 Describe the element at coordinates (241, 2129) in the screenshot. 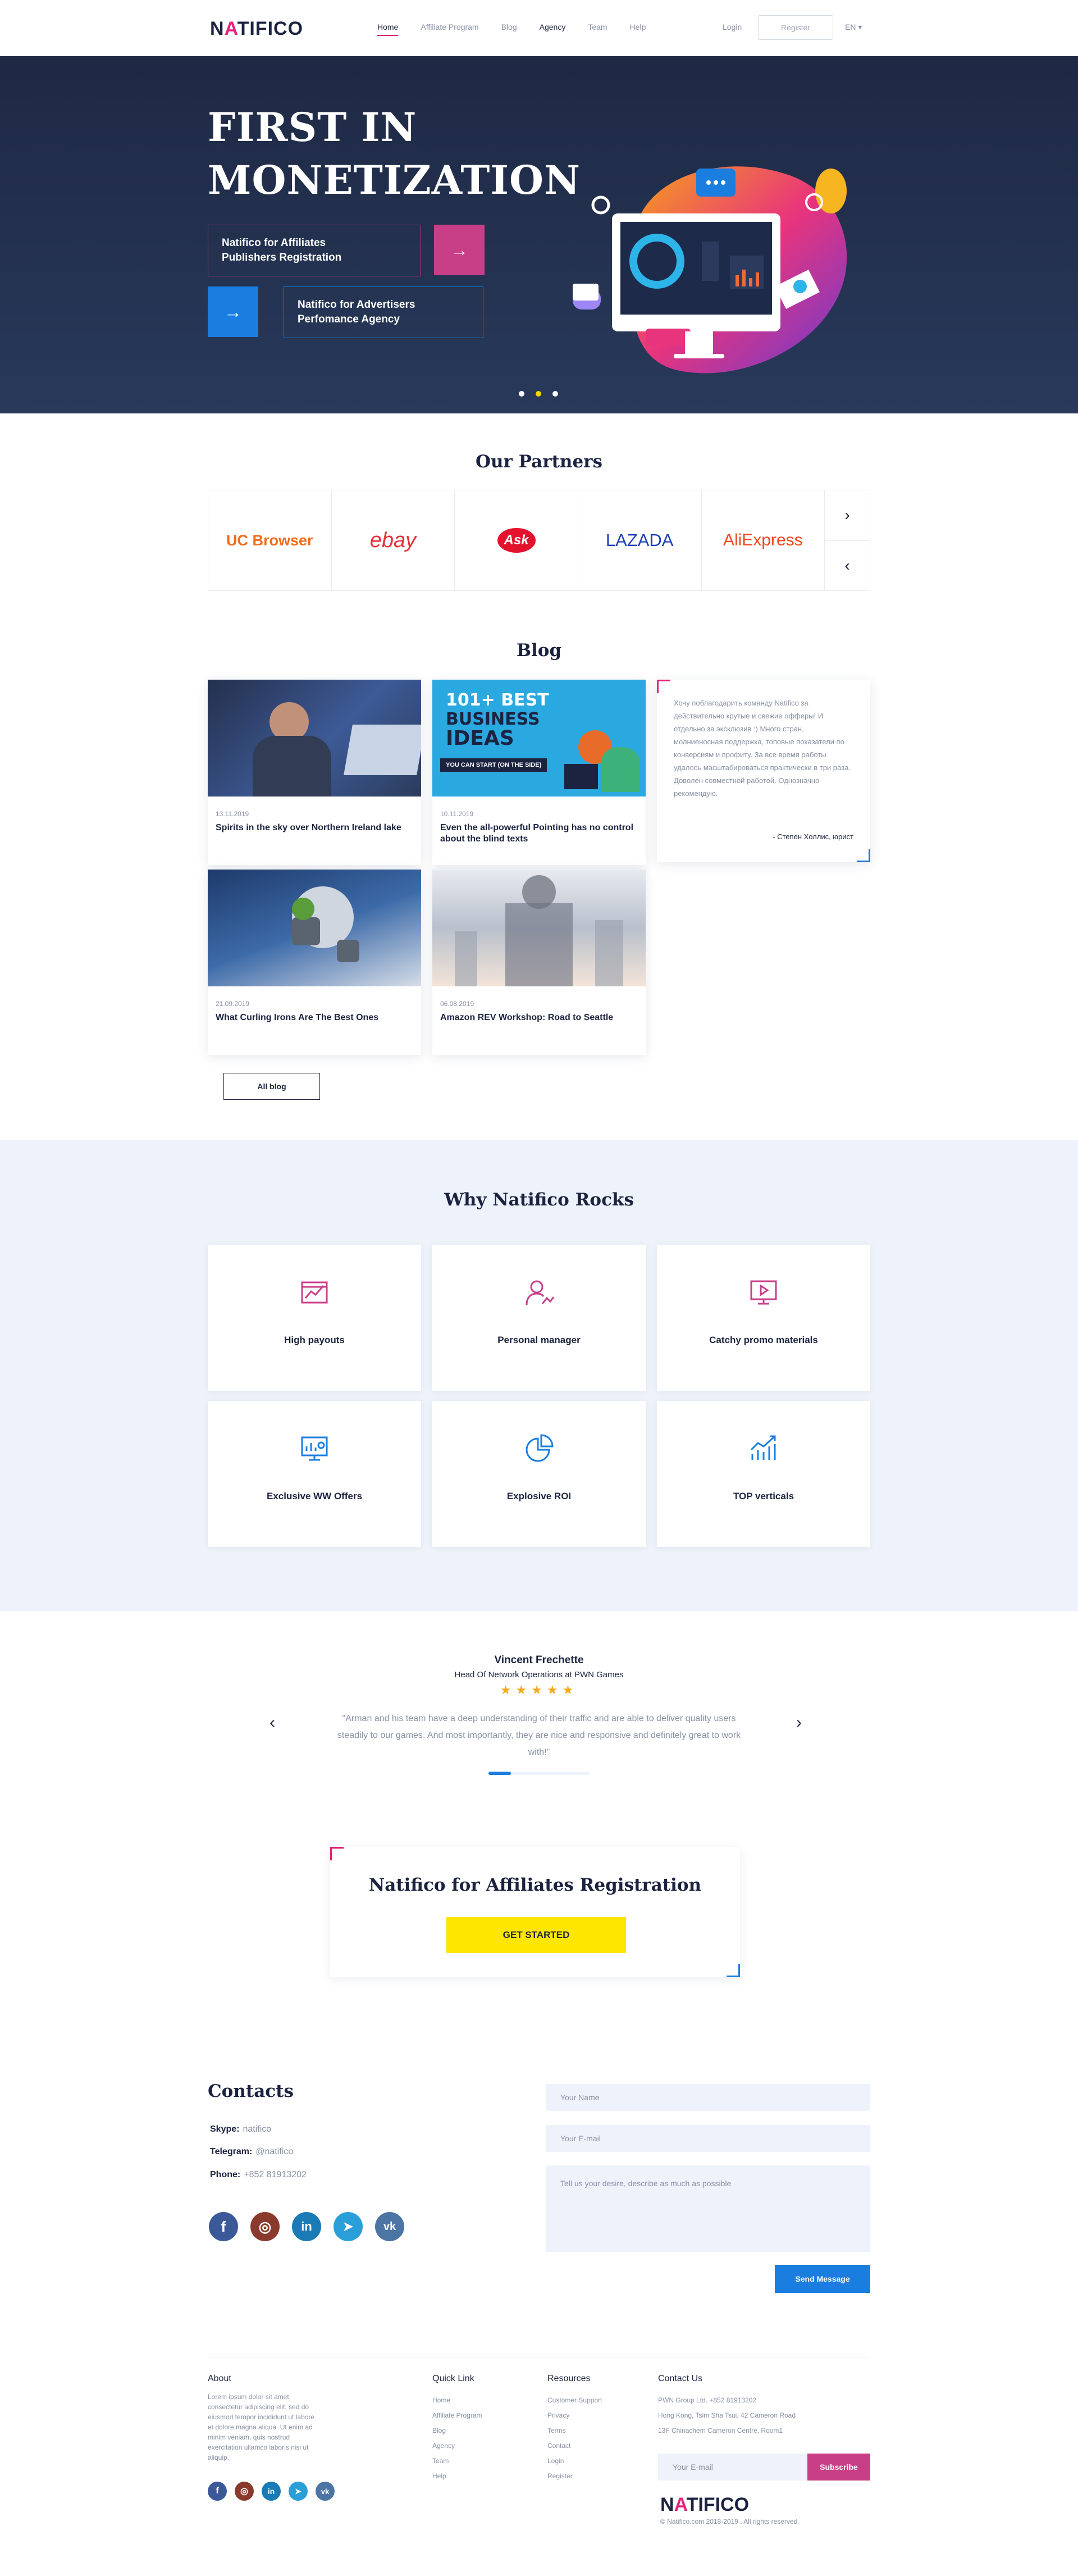

I see `contact-skype: Skype: natifico` at that location.